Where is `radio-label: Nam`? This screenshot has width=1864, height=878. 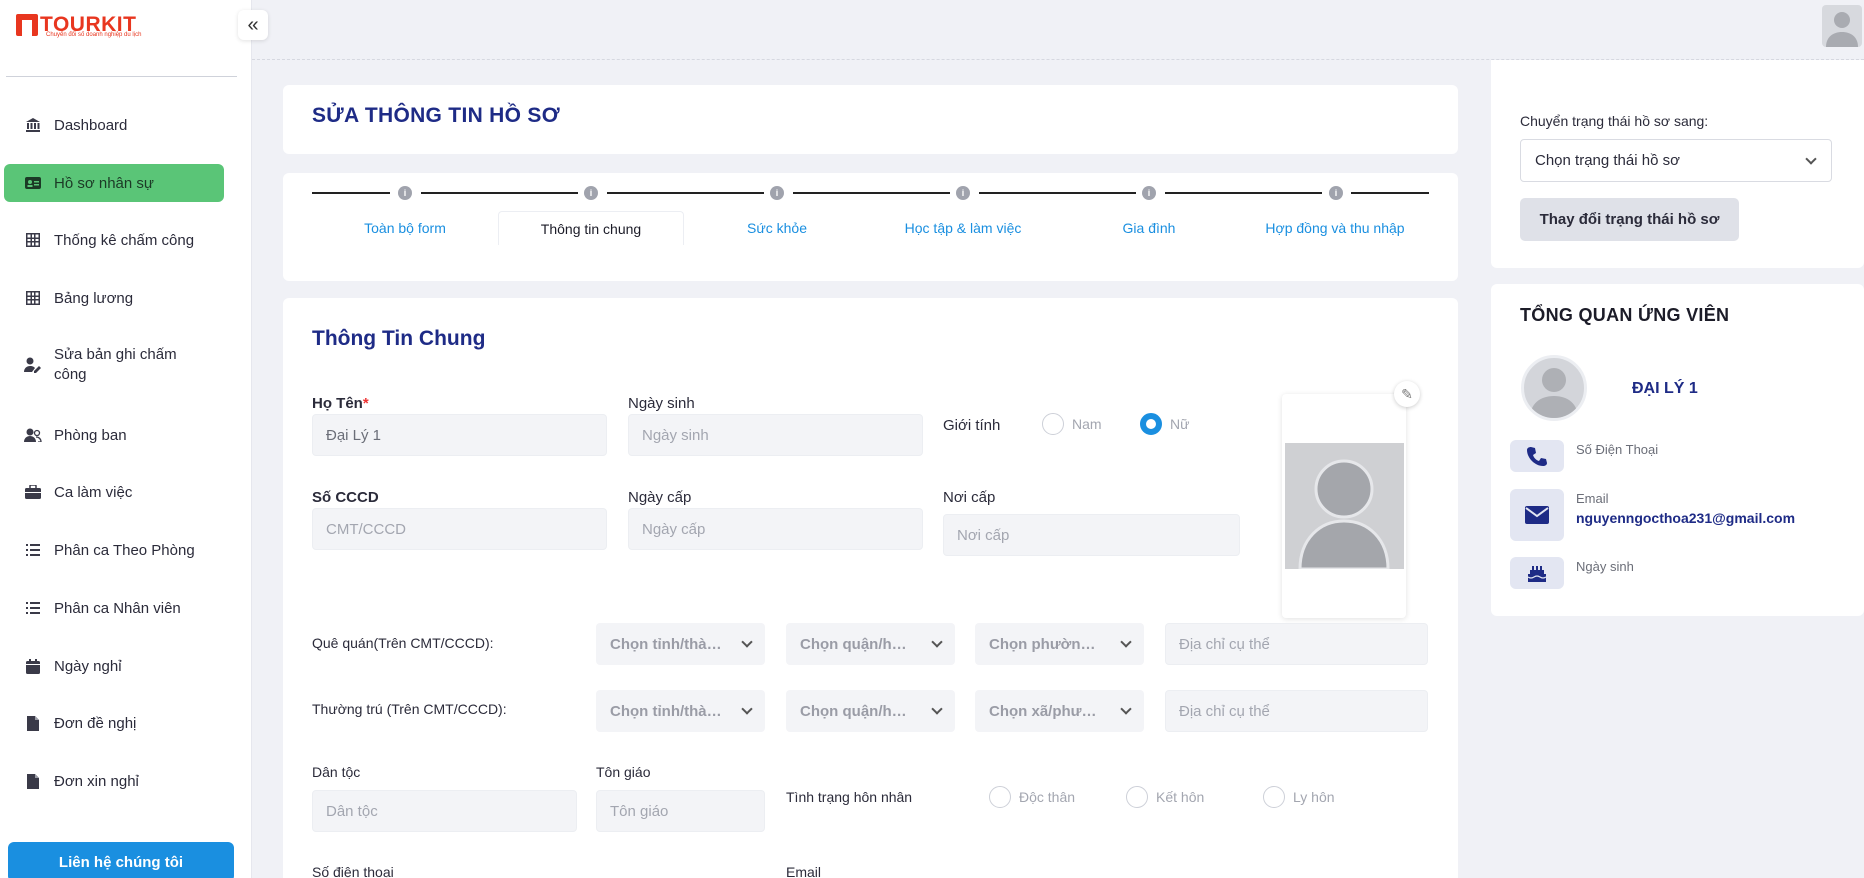 radio-label: Nam is located at coordinates (1087, 424).